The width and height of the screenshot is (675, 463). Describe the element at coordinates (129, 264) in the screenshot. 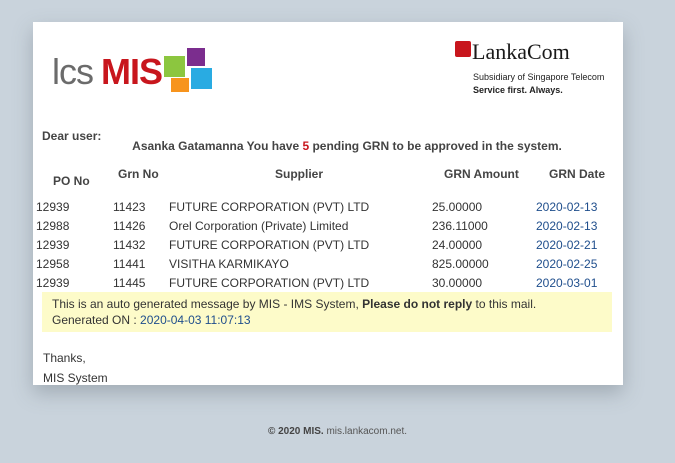

I see `cell-grn-no: 11441` at that location.